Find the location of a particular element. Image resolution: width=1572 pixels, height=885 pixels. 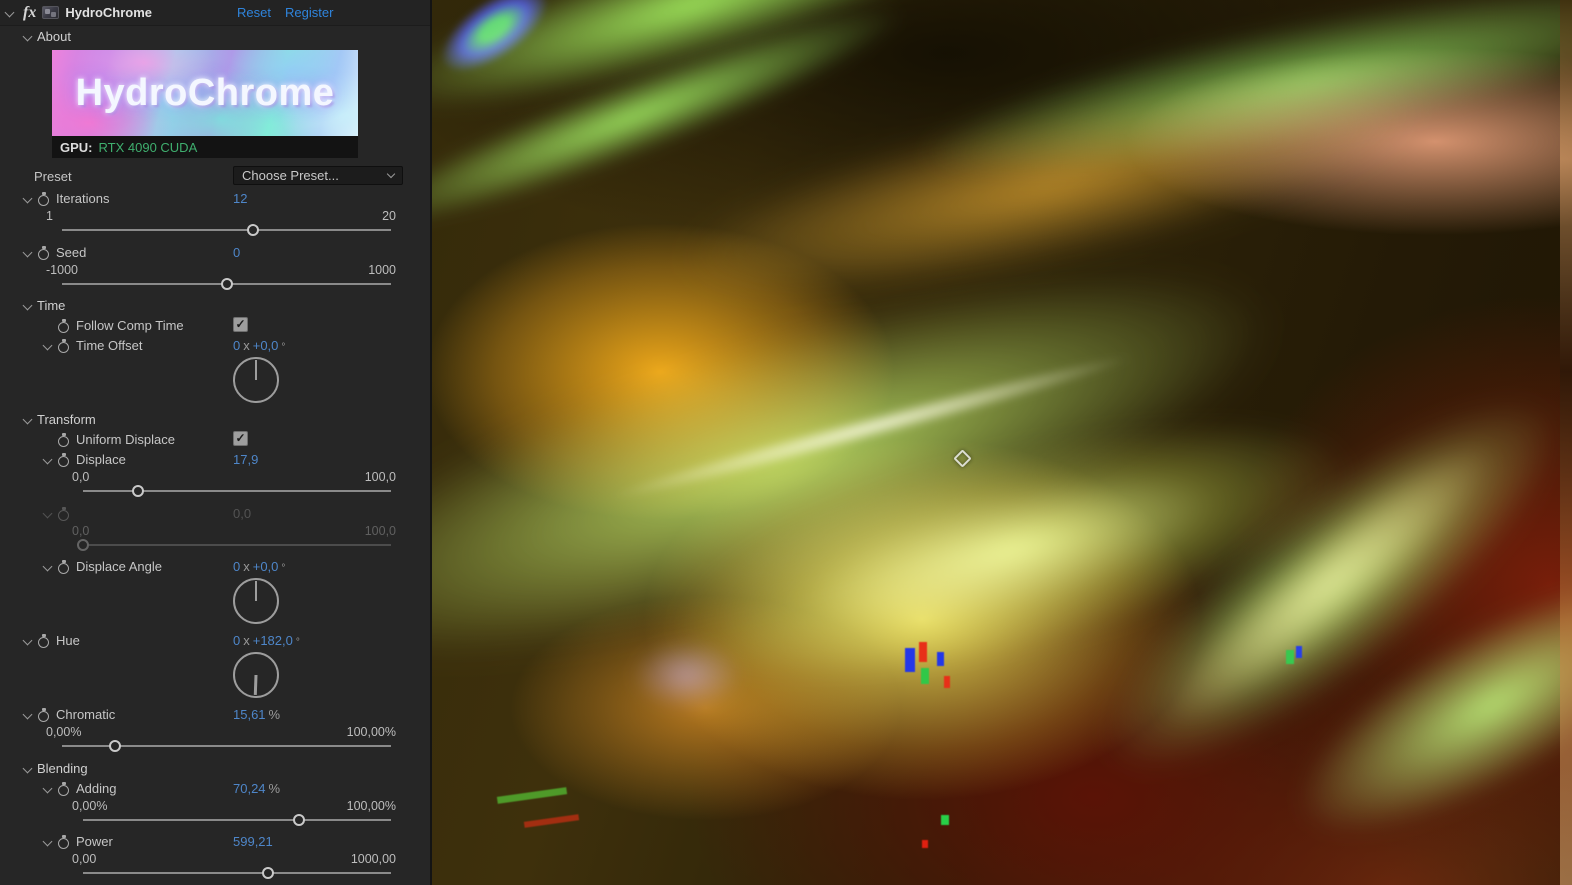

param-value: 12 is located at coordinates (240, 198).